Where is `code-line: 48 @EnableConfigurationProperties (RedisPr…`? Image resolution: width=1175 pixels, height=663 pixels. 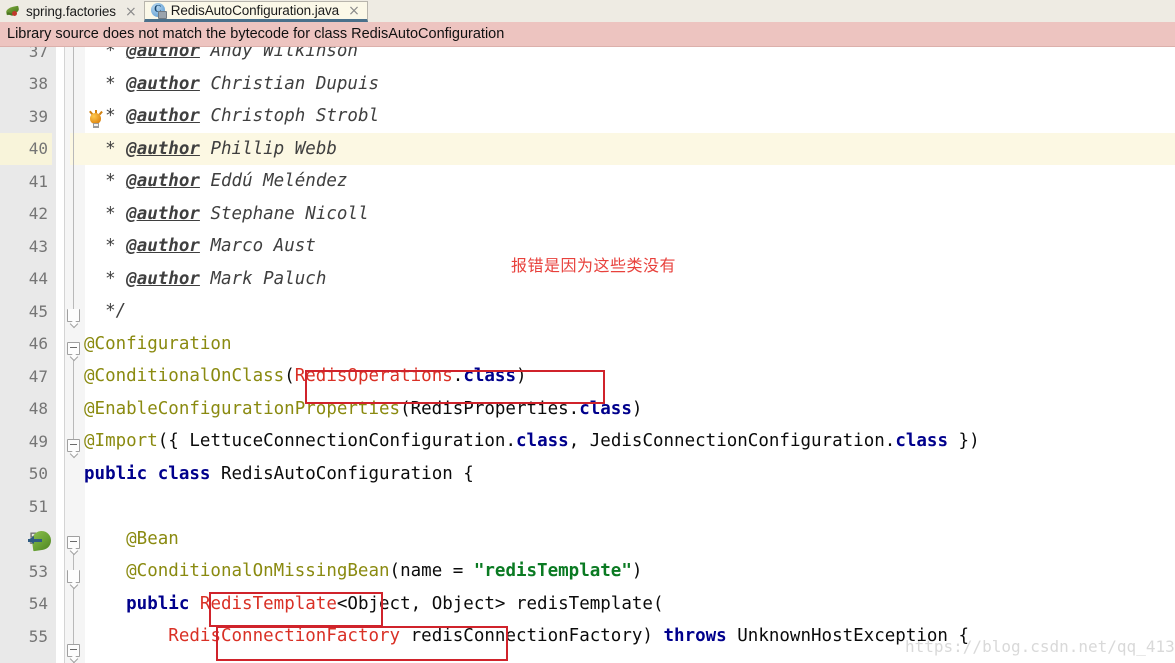 code-line: 48 @EnableConfigurationProperties (RedisPr… is located at coordinates (587, 409).